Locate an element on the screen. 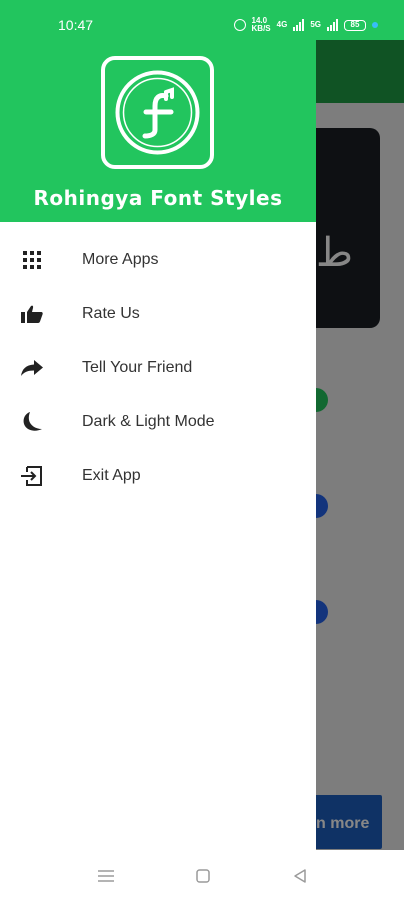 This screenshot has height=900, width=404. net-speed: 14.0 KB/S is located at coordinates (261, 24).